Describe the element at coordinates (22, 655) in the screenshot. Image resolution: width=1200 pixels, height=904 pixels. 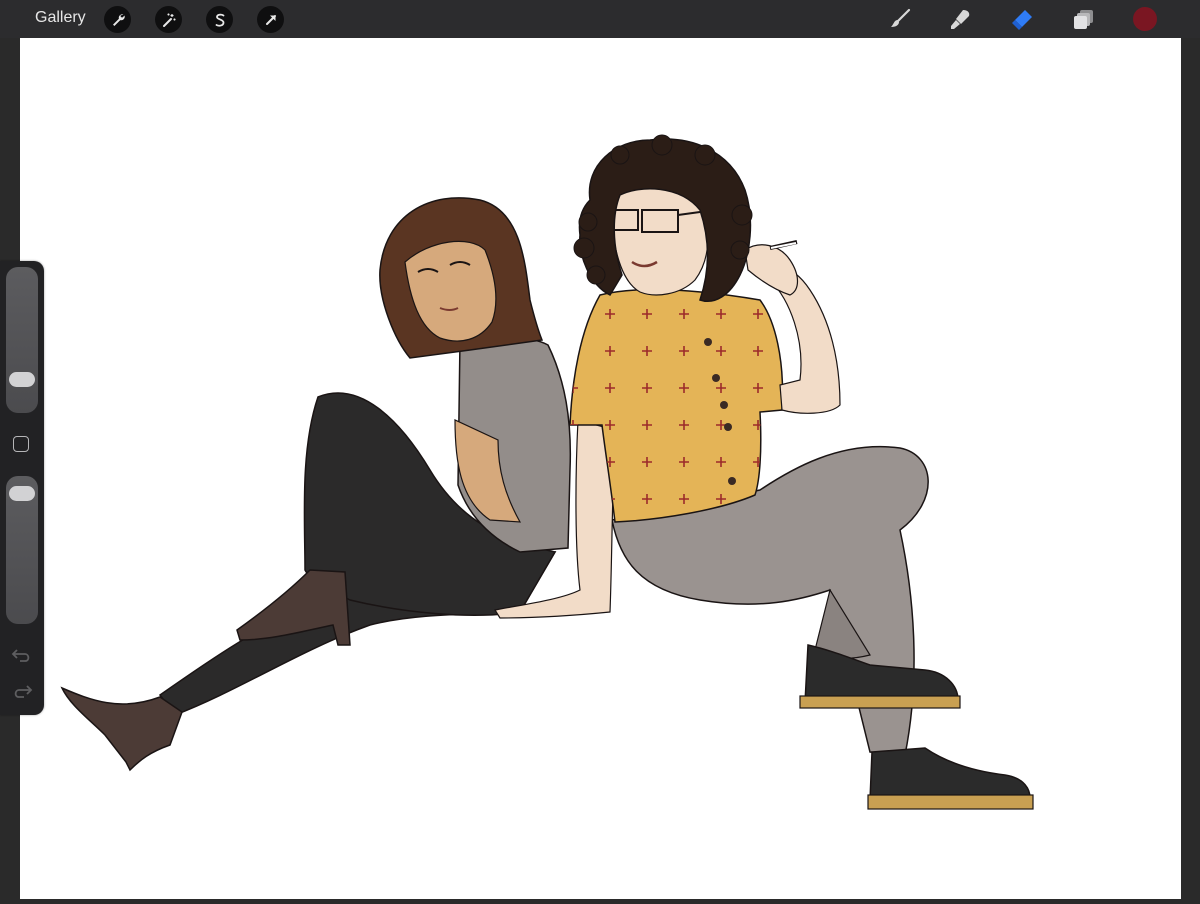
I see `undo-icon` at that location.